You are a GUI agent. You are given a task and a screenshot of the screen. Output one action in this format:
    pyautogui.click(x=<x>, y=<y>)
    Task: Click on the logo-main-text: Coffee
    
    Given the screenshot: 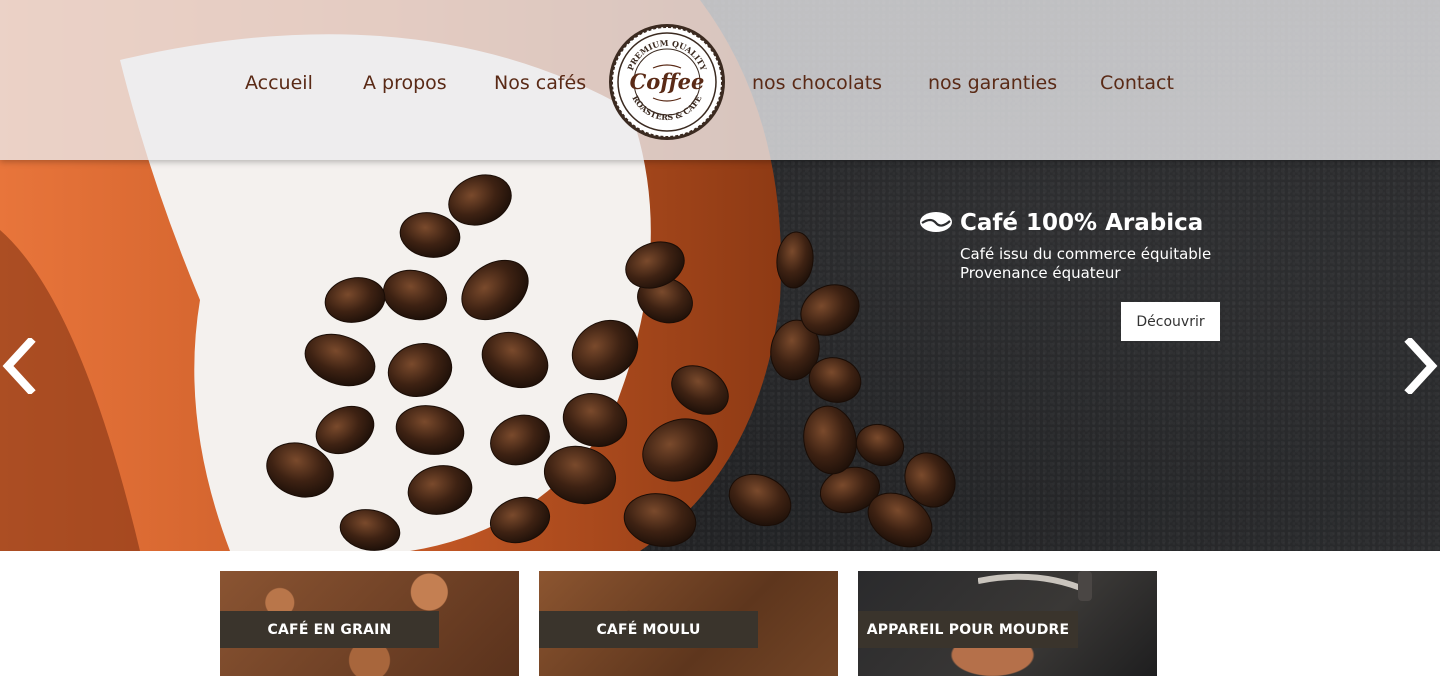 What is the action you would take?
    pyautogui.click(x=667, y=81)
    